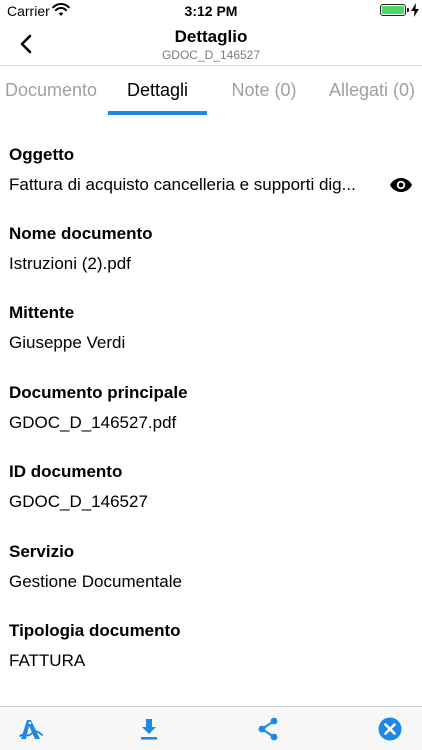  Describe the element at coordinates (31, 729) in the screenshot. I see `sign-icon` at that location.